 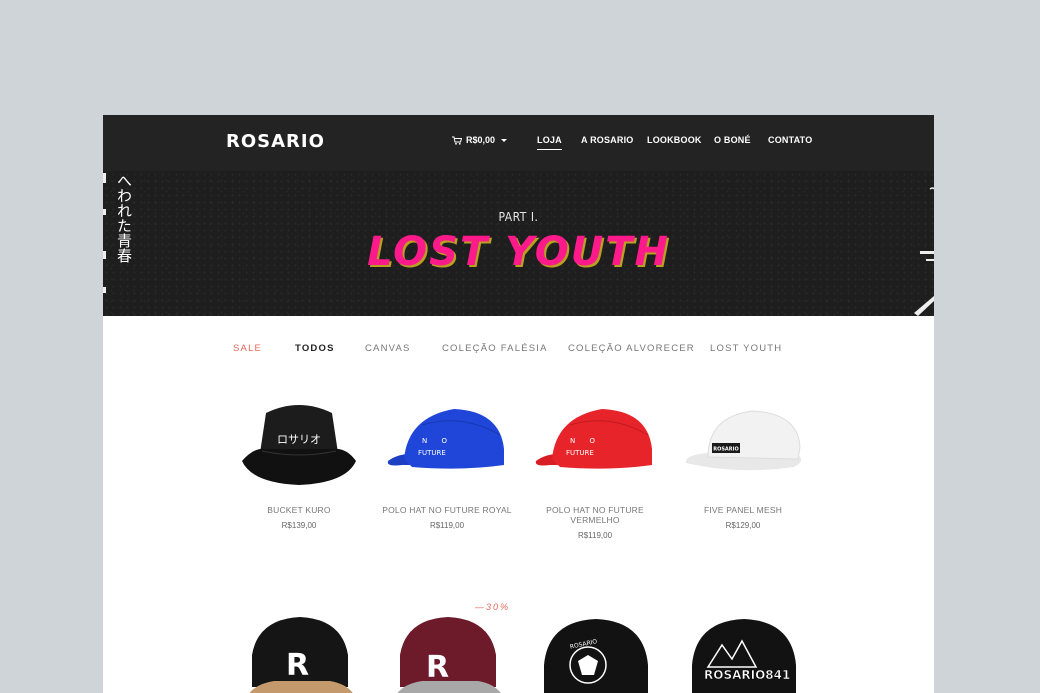 I want to click on product-price: R$139,00, so click(x=299, y=525).